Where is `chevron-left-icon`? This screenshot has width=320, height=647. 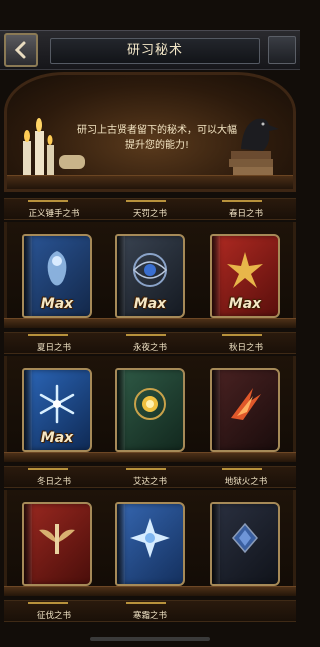
chevron-left-icon is located at coordinates (20, 50).